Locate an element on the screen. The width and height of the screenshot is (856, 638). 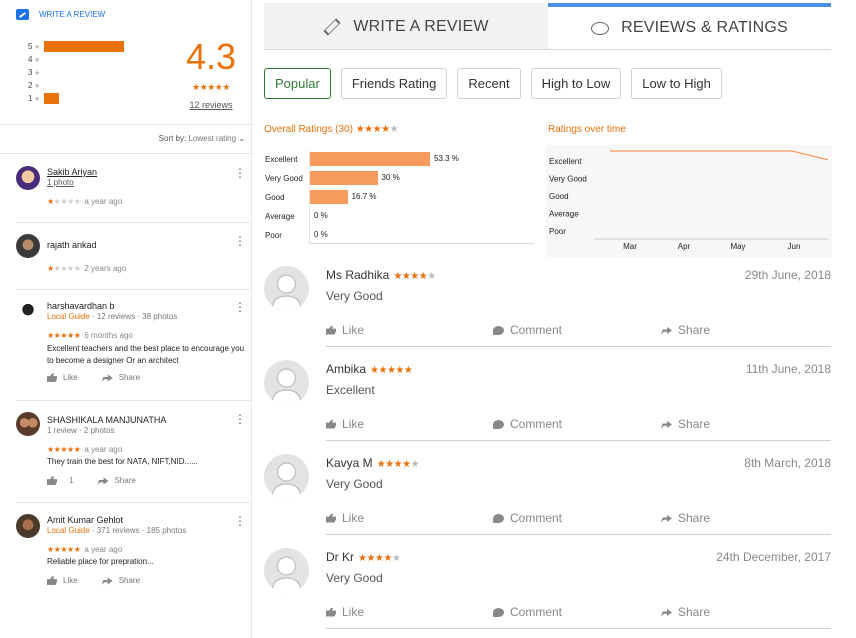
reviewer-name: SHASHIKALA MANJUNATHA is located at coordinates (106, 420).